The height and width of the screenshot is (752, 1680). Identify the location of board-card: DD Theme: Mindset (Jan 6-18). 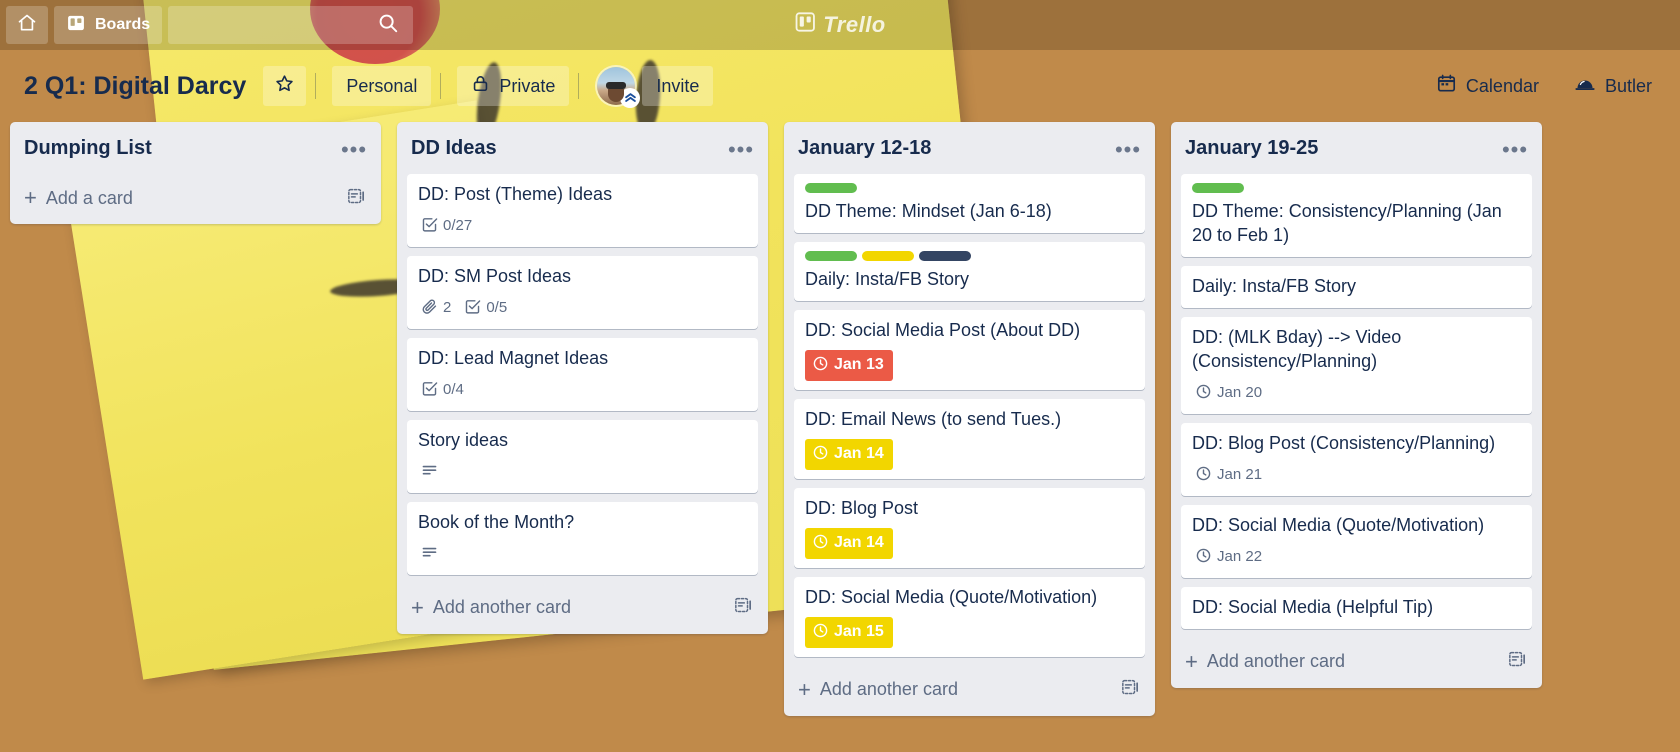
(969, 203).